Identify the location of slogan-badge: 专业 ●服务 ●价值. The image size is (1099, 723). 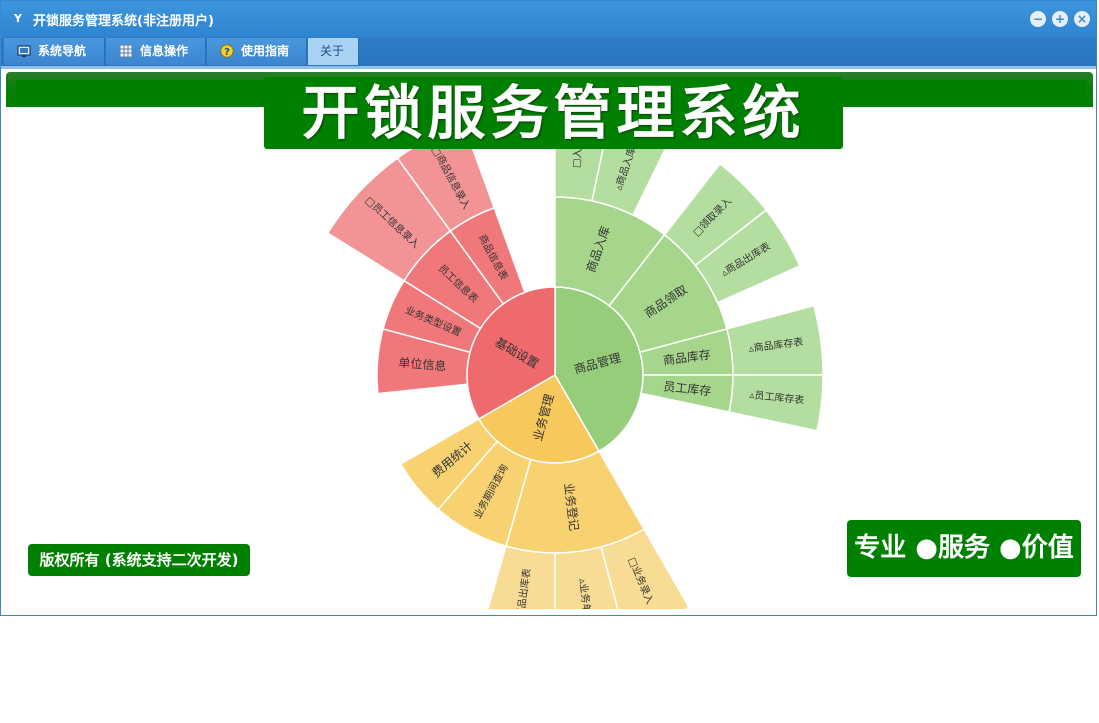
(964, 548).